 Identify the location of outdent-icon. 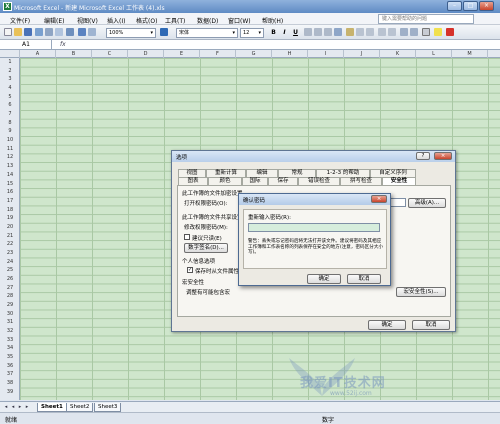
(404, 32).